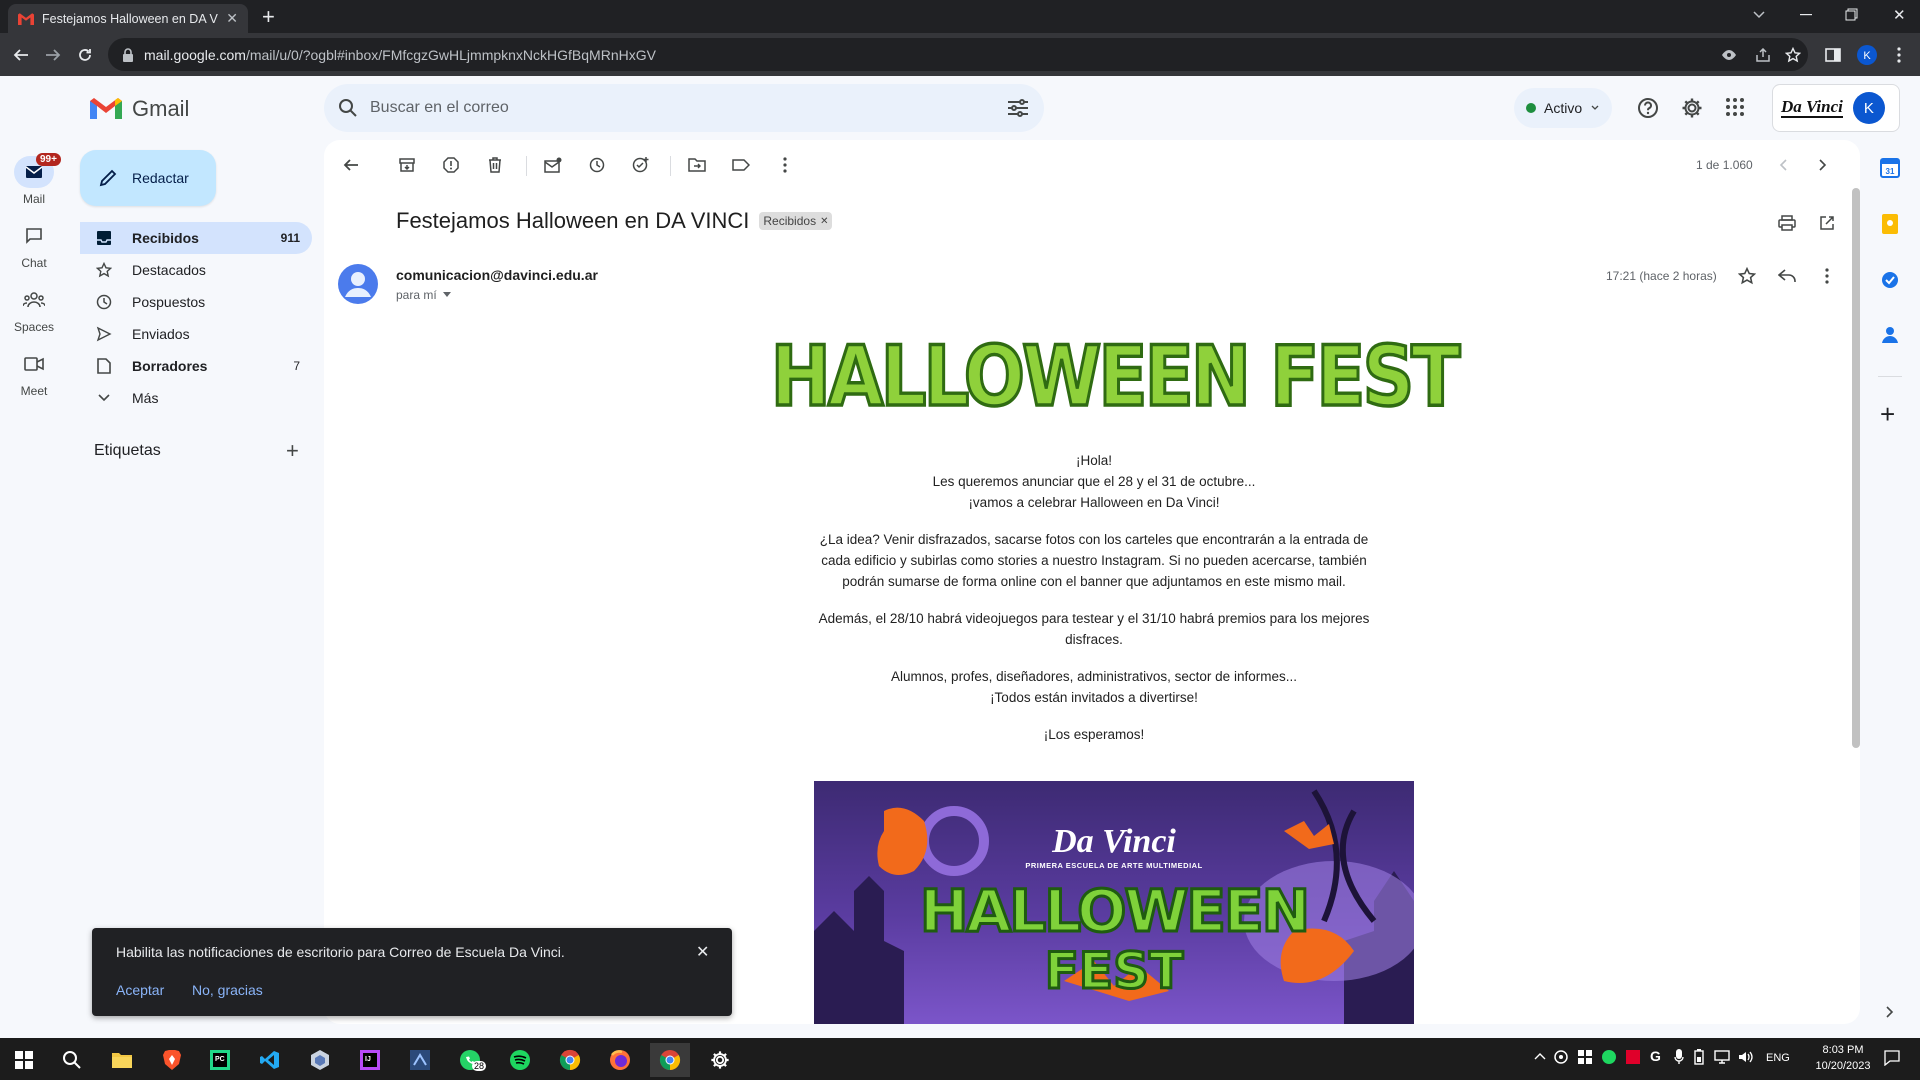  Describe the element at coordinates (1585, 1057) in the screenshot. I see `tray-windows-icon` at that location.